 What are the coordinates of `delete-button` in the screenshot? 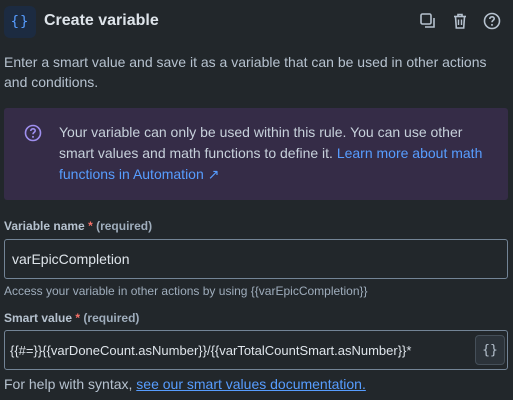 It's located at (460, 21).